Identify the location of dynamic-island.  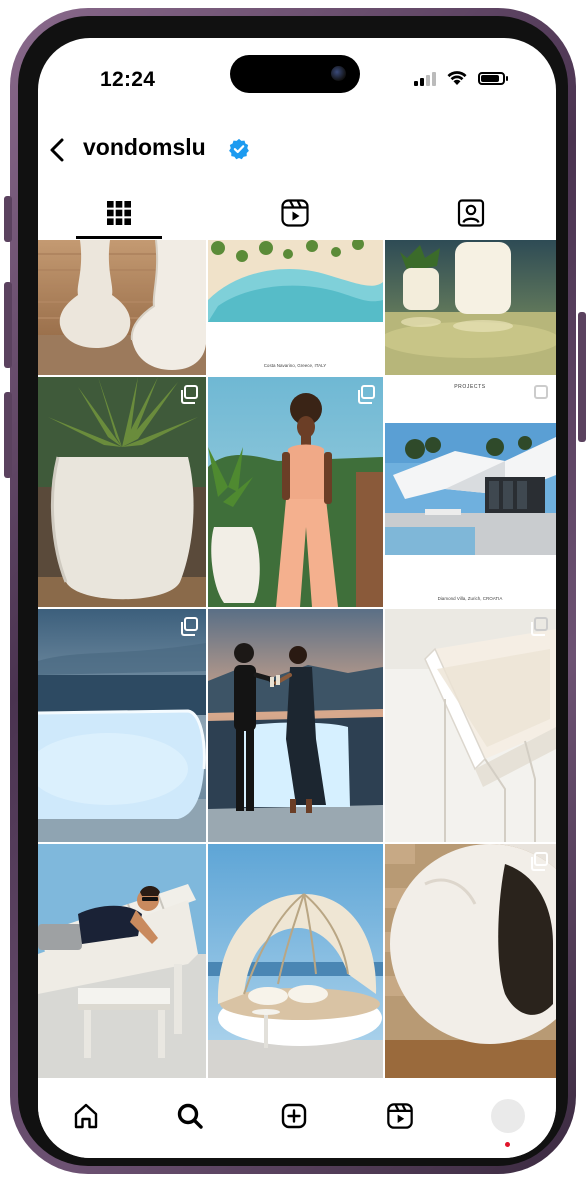
(295, 74).